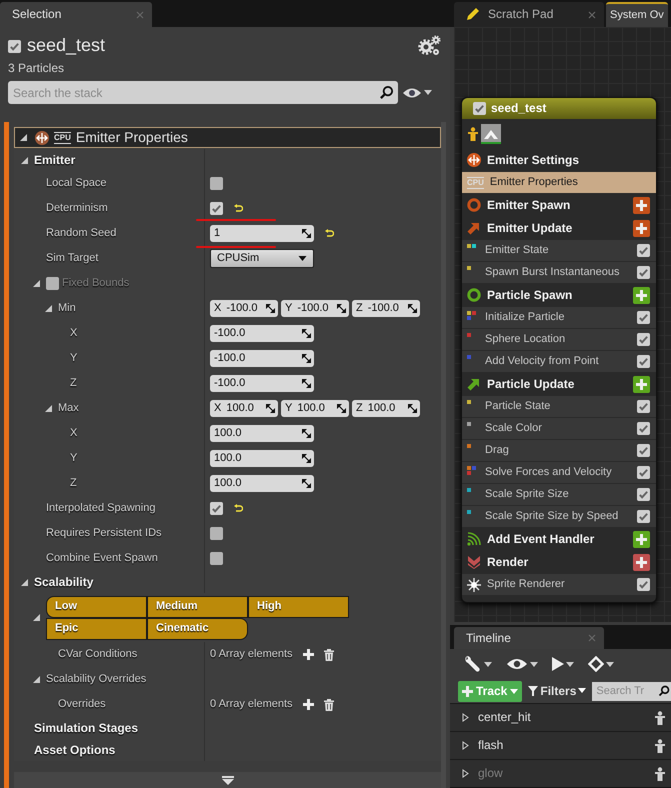 The image size is (671, 788). Describe the element at coordinates (559, 450) in the screenshot. I see `module-row: Drag` at that location.